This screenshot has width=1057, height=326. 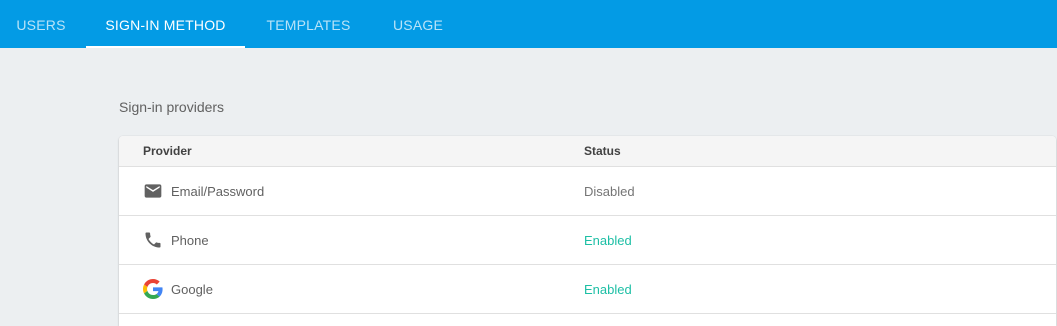 I want to click on tab-users: USERS, so click(x=41, y=24).